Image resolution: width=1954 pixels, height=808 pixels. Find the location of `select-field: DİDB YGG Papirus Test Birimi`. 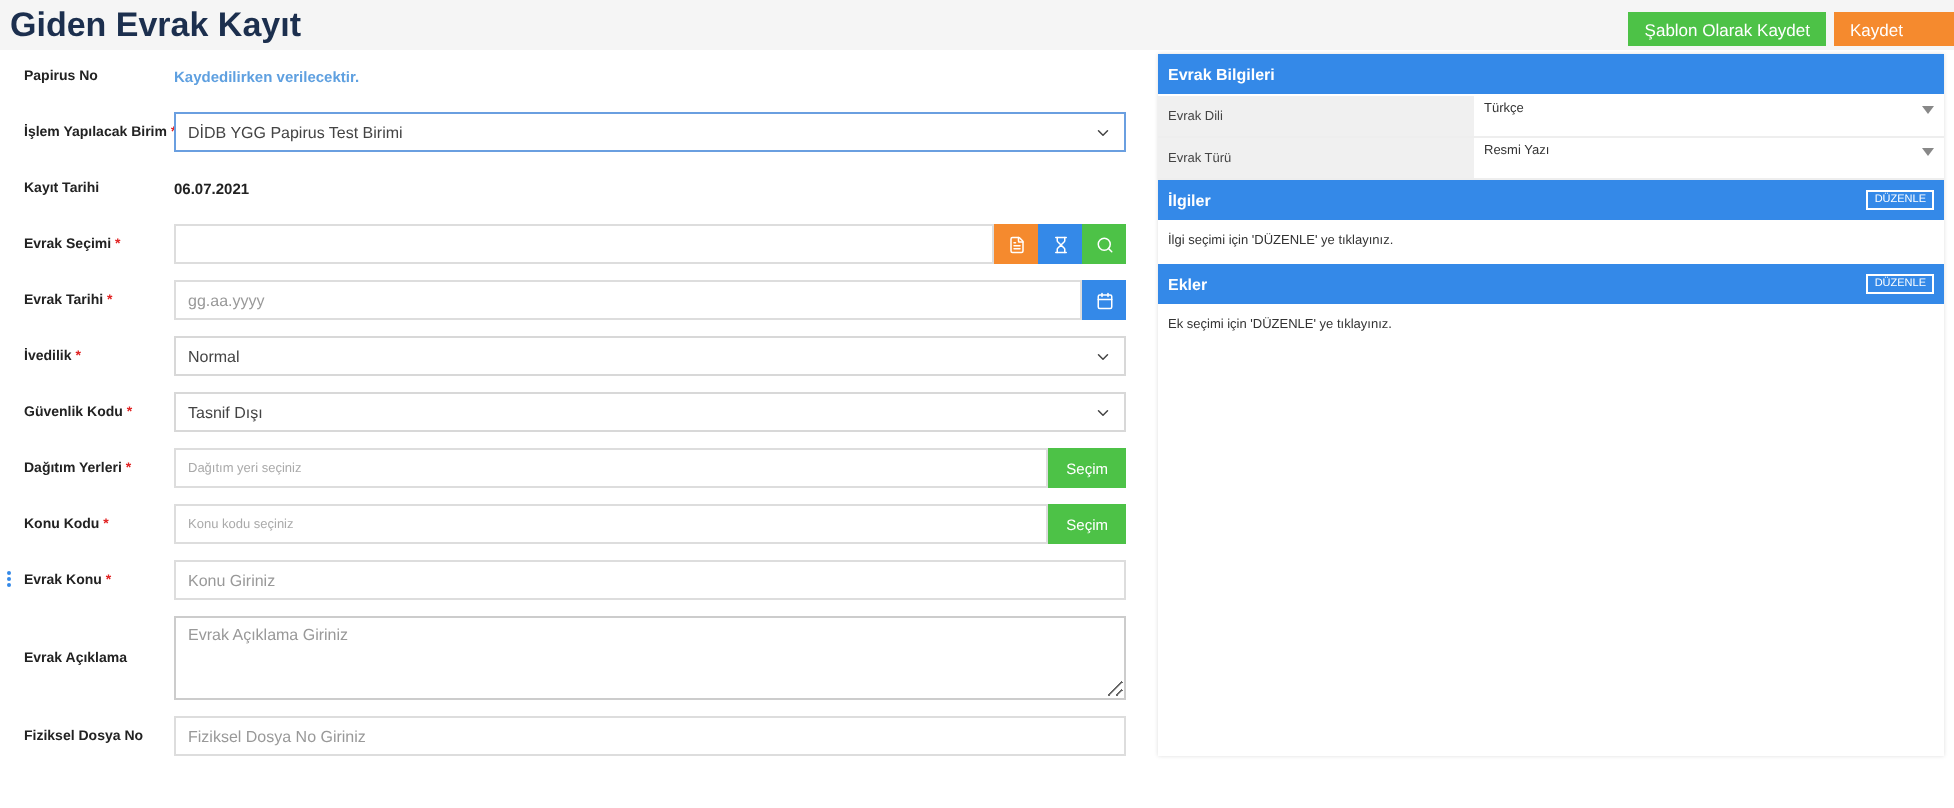

select-field: DİDB YGG Papirus Test Birimi is located at coordinates (650, 132).